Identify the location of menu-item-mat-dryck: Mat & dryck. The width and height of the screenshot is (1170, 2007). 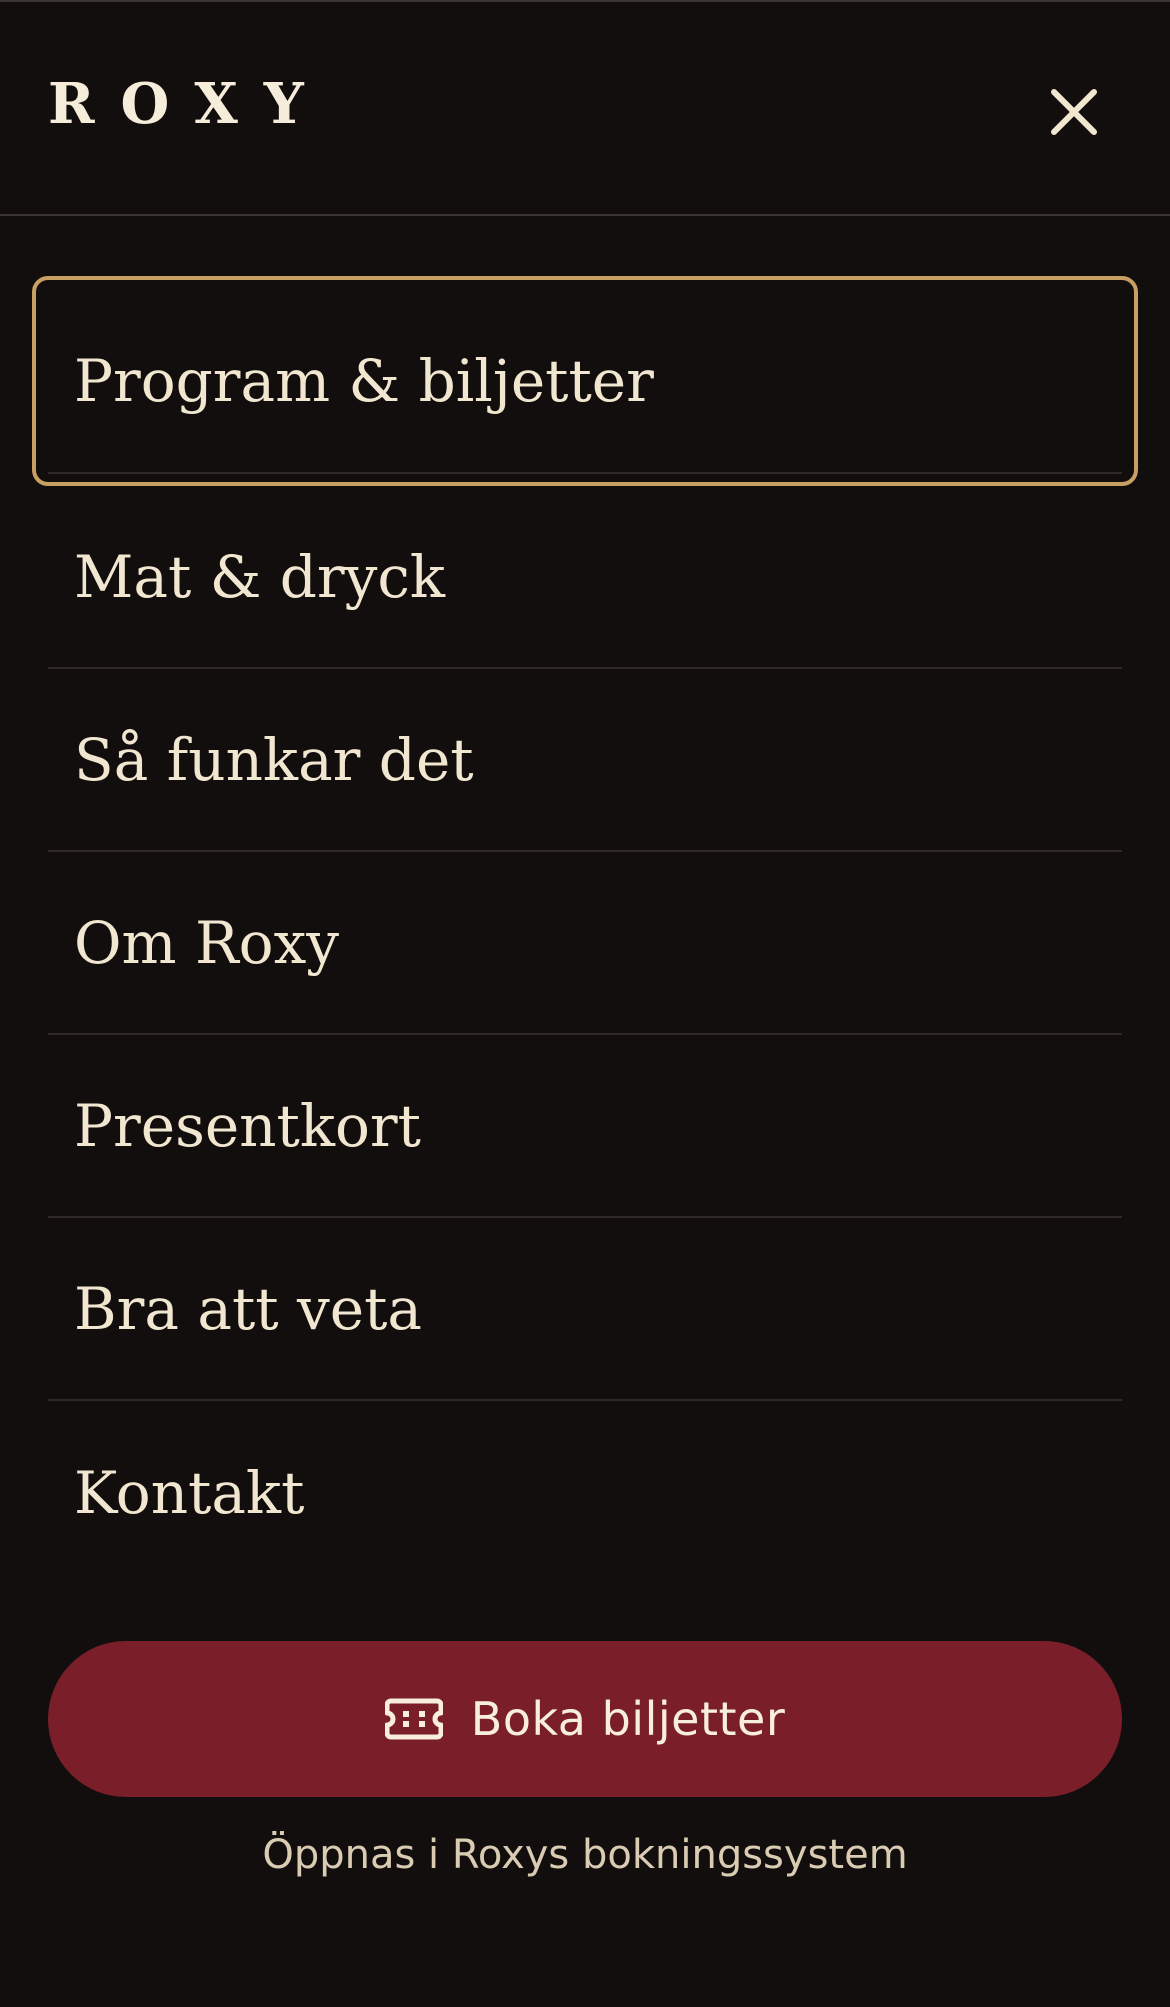
(585, 577).